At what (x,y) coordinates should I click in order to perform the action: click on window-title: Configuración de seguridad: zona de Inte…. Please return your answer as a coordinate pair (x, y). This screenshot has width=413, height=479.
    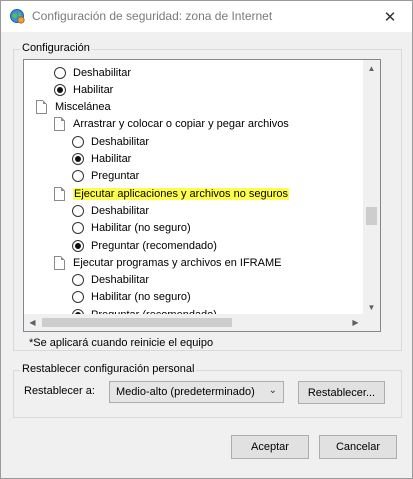
    Looking at the image, I should click on (152, 16).